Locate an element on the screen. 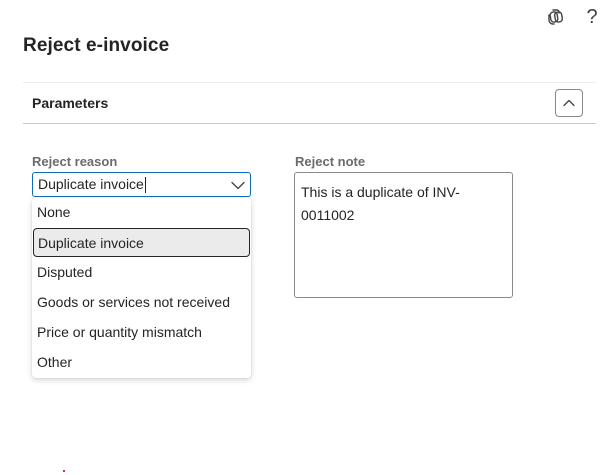 Image resolution: width=613 pixels, height=475 pixels. option-none: None is located at coordinates (141, 211).